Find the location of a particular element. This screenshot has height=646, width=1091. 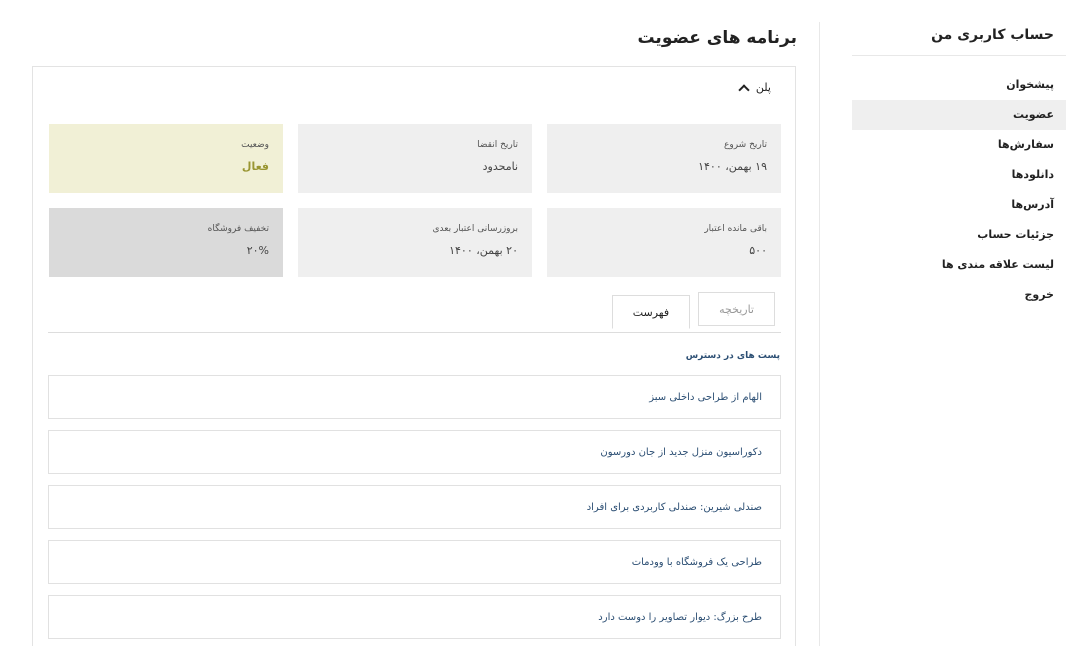

post-item: دکوراسیون منزل جدید از جان دورسون is located at coordinates (414, 452).